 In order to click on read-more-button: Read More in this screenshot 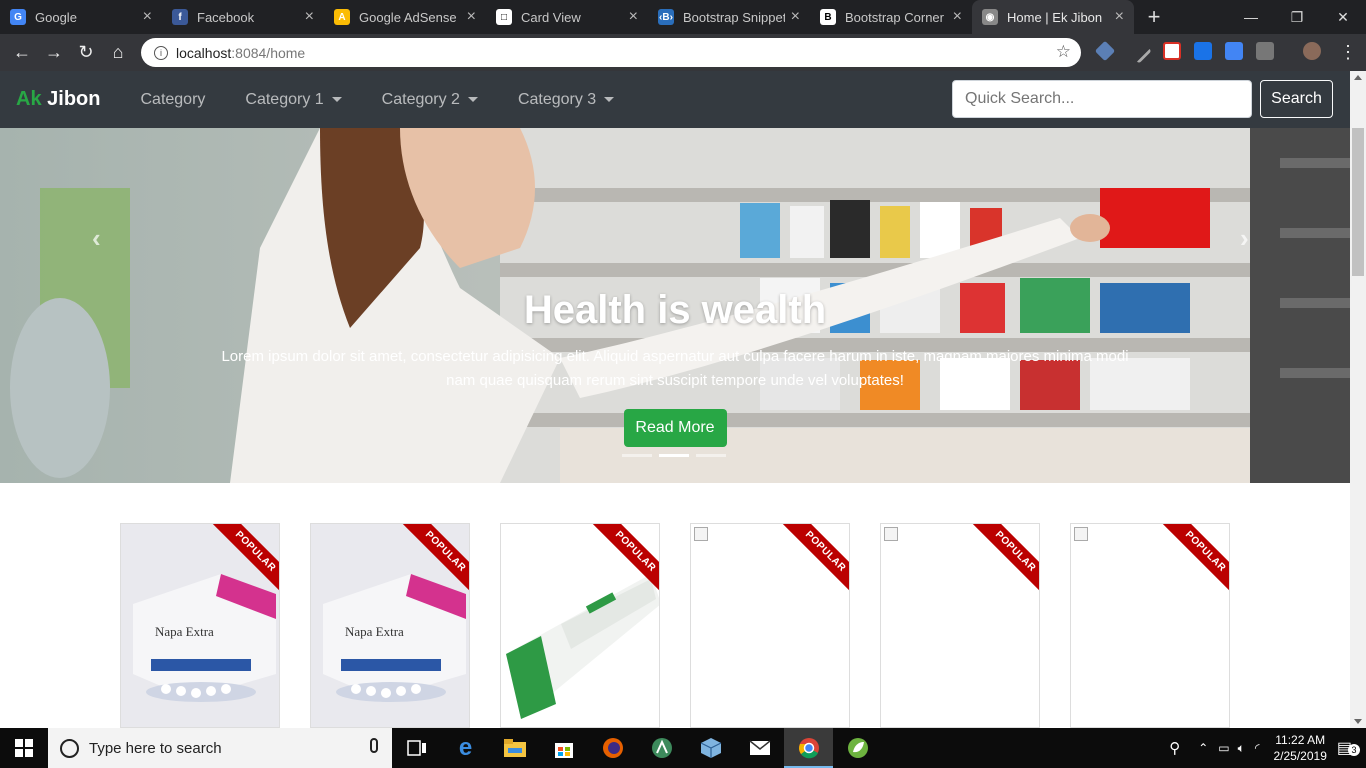, I will do `click(675, 428)`.